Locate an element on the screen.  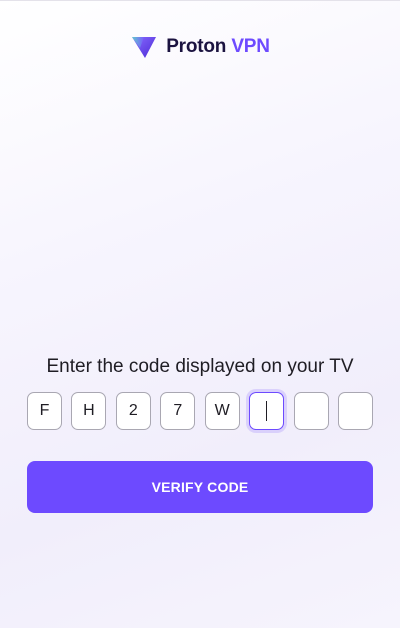
code-digit-value: H is located at coordinates (89, 410).